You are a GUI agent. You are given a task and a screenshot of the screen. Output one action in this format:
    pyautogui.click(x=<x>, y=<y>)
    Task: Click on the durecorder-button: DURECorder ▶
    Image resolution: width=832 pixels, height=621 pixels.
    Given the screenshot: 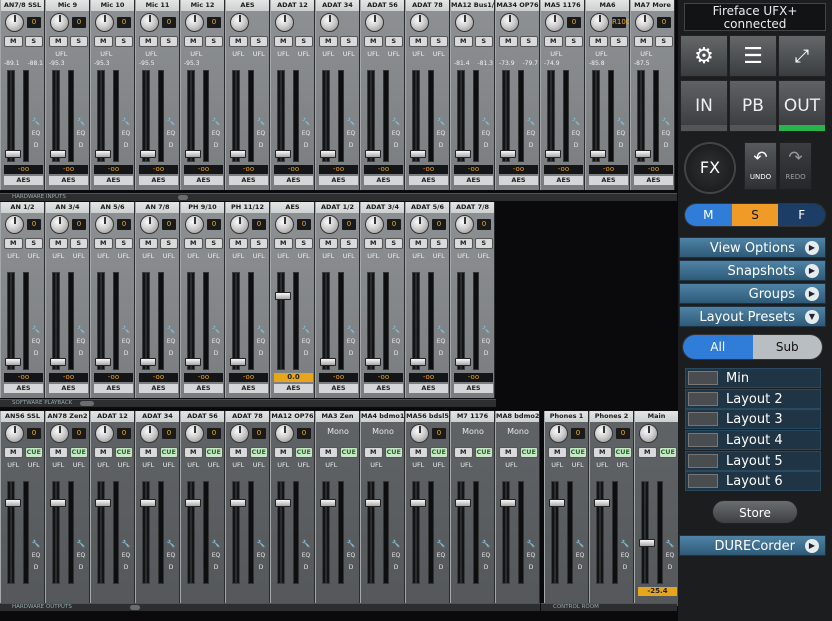 What is the action you would take?
    pyautogui.click(x=752, y=545)
    